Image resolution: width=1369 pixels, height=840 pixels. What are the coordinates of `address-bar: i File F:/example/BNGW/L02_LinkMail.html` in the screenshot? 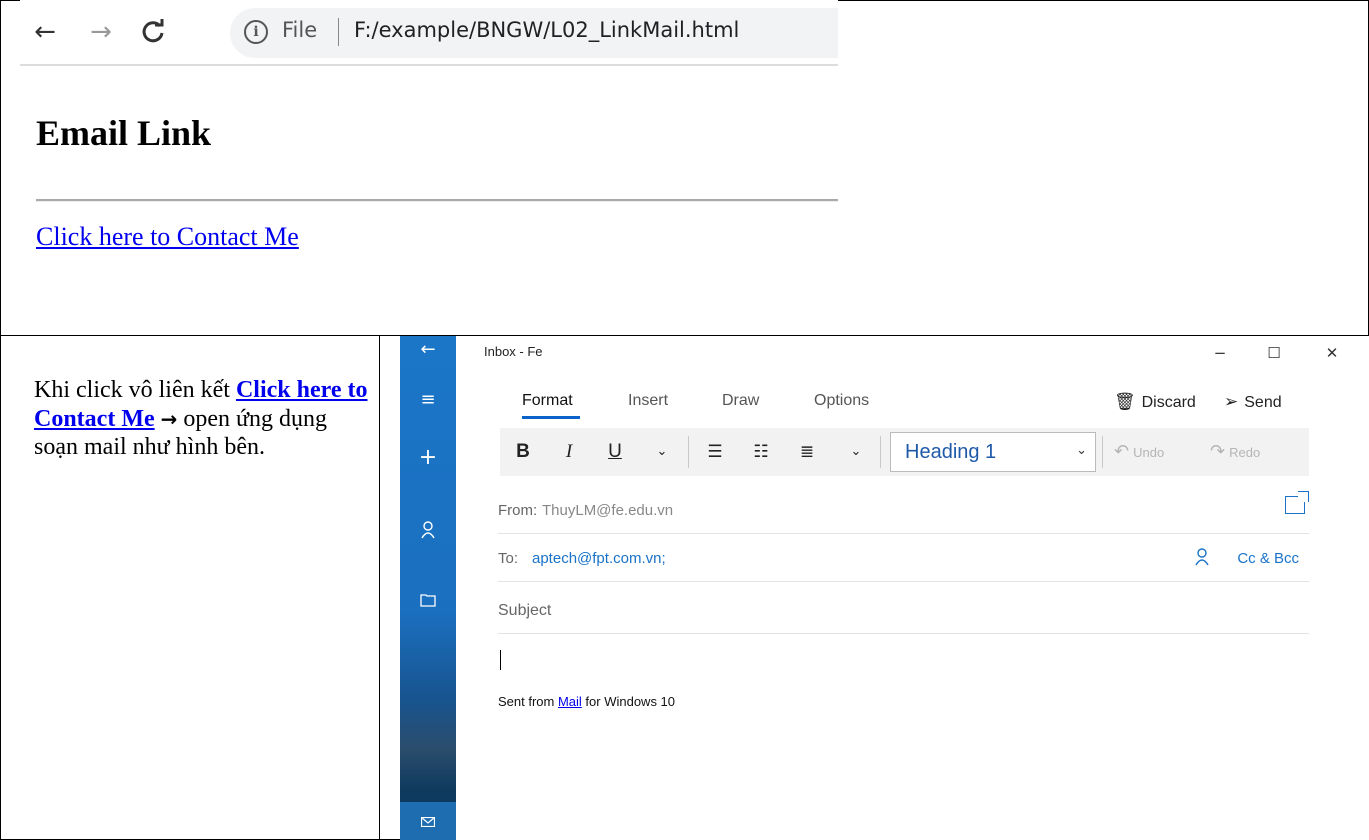 It's located at (534, 33).